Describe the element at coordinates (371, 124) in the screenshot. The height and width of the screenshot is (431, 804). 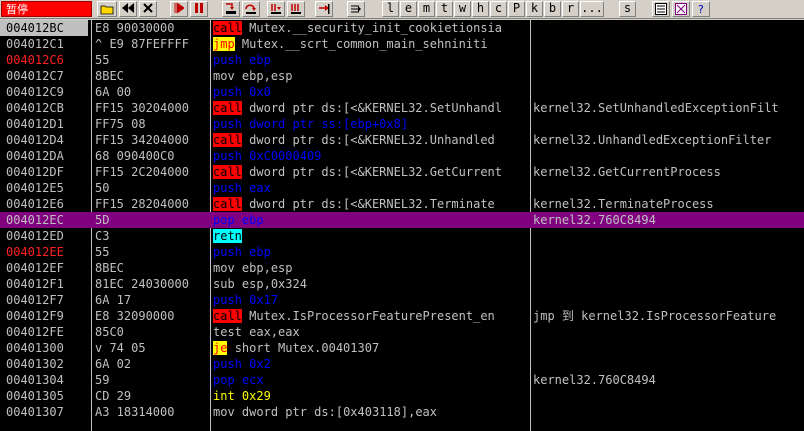
I see `disassembly-cell: push dword ptr ss:[ebp+0x8]` at that location.